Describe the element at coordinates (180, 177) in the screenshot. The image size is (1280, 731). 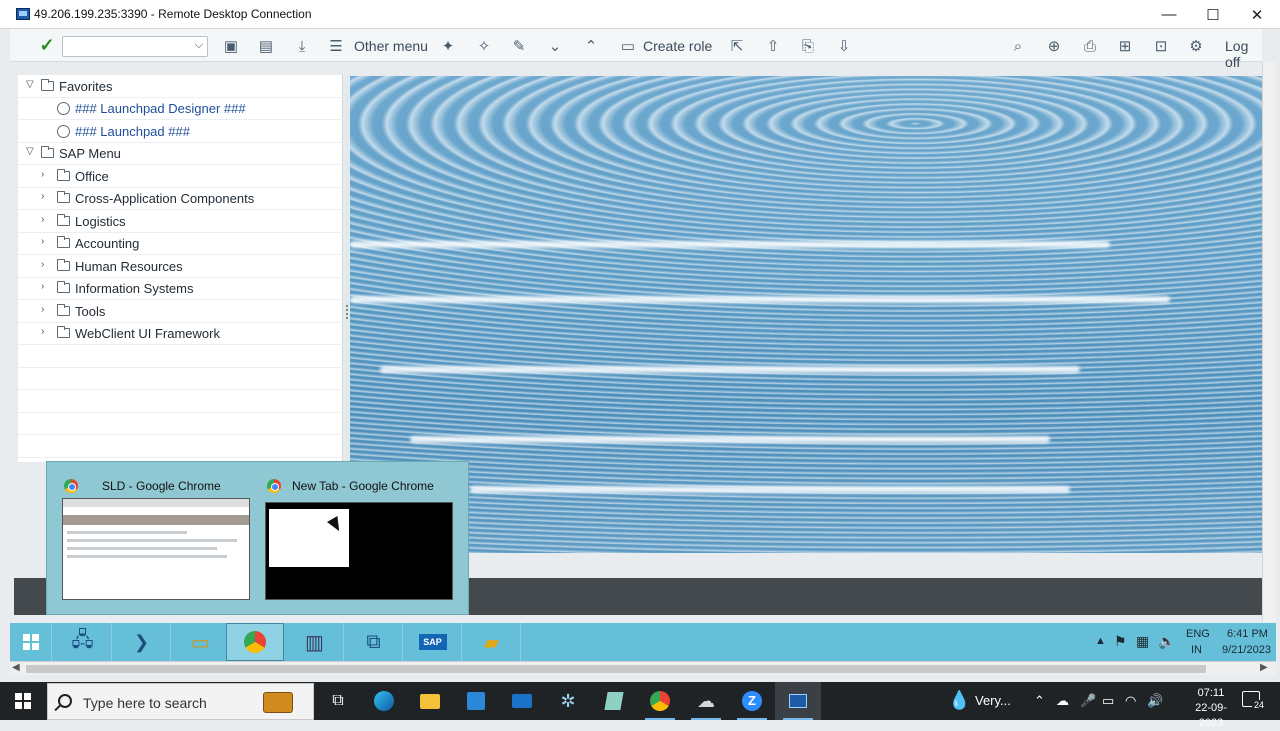
I see `tree-node-office: › Office` at that location.